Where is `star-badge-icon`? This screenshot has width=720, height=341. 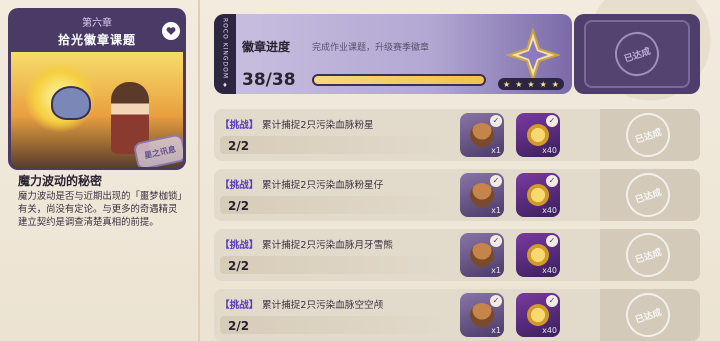
star-badge-icon is located at coordinates (533, 55).